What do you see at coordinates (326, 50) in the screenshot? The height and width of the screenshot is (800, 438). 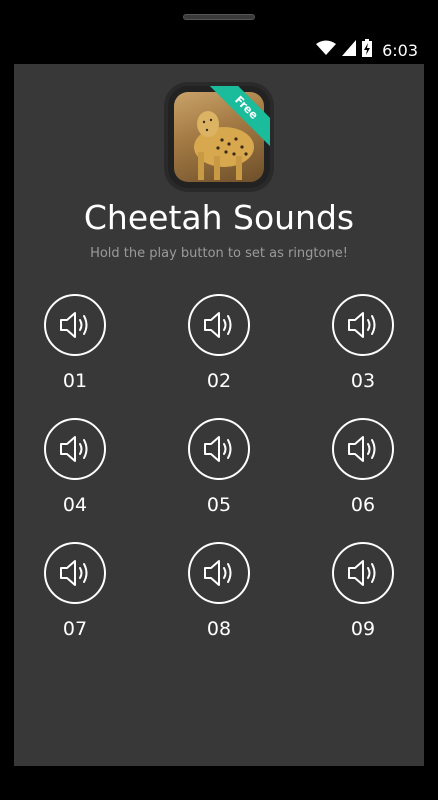 I see `wifi-icon` at bounding box center [326, 50].